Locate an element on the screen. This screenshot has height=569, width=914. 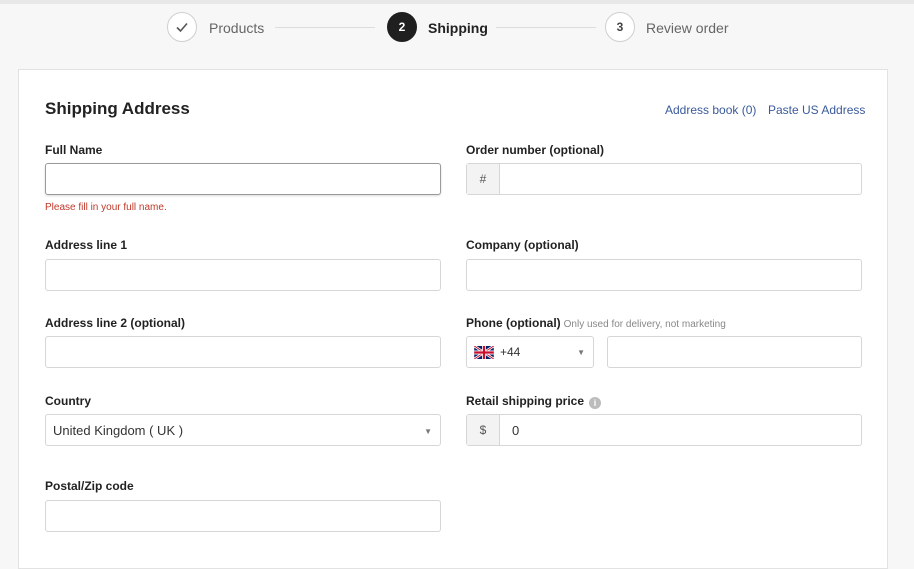
postal-code-label: Postal/Zip code is located at coordinates (89, 486).